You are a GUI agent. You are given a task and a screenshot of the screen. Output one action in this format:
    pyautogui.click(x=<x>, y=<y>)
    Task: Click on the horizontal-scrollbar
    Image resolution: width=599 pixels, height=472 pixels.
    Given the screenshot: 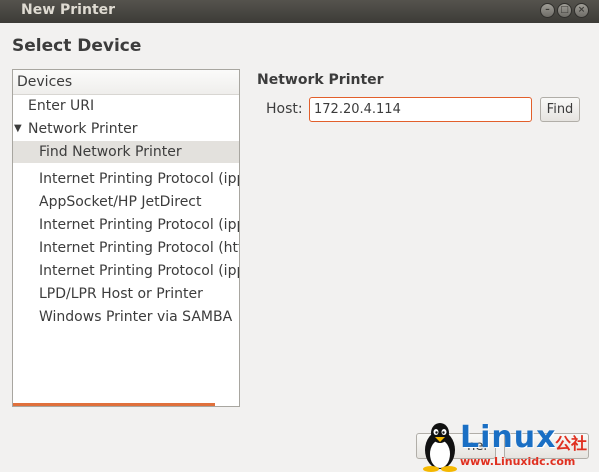 What is the action you would take?
    pyautogui.click(x=114, y=404)
    